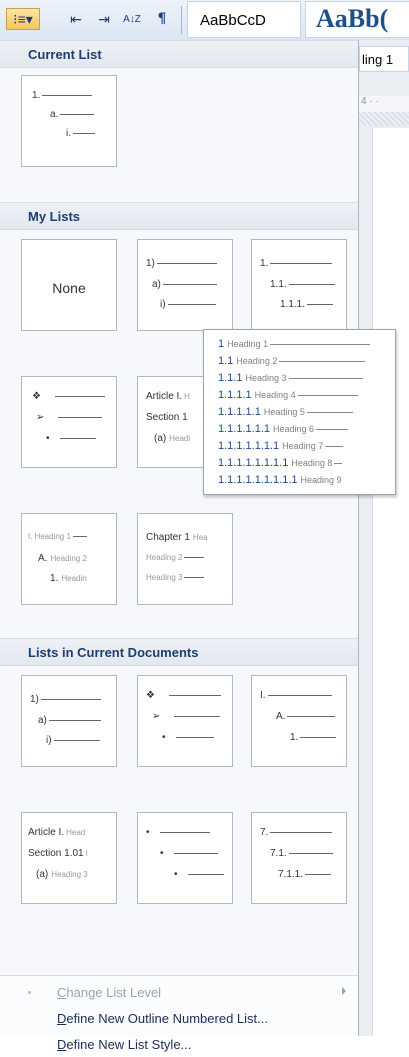 Image resolution: width=409 pixels, height=1057 pixels. I want to click on list-tile-chapter: Chapter 1 Hea Heading 2 Heading 3, so click(185, 559).